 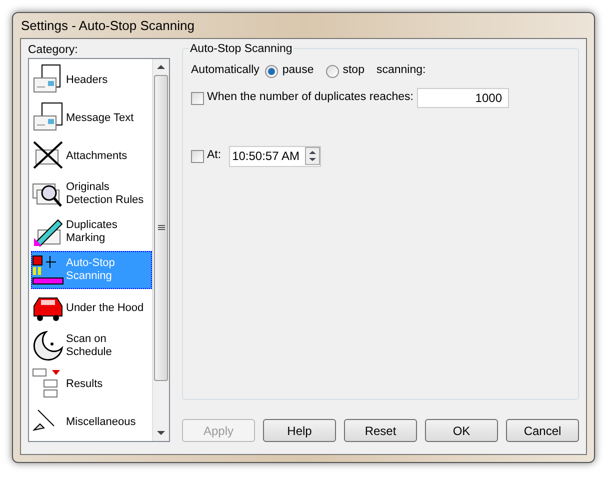 What do you see at coordinates (401, 70) in the screenshot?
I see `scanning-label: scanning:` at bounding box center [401, 70].